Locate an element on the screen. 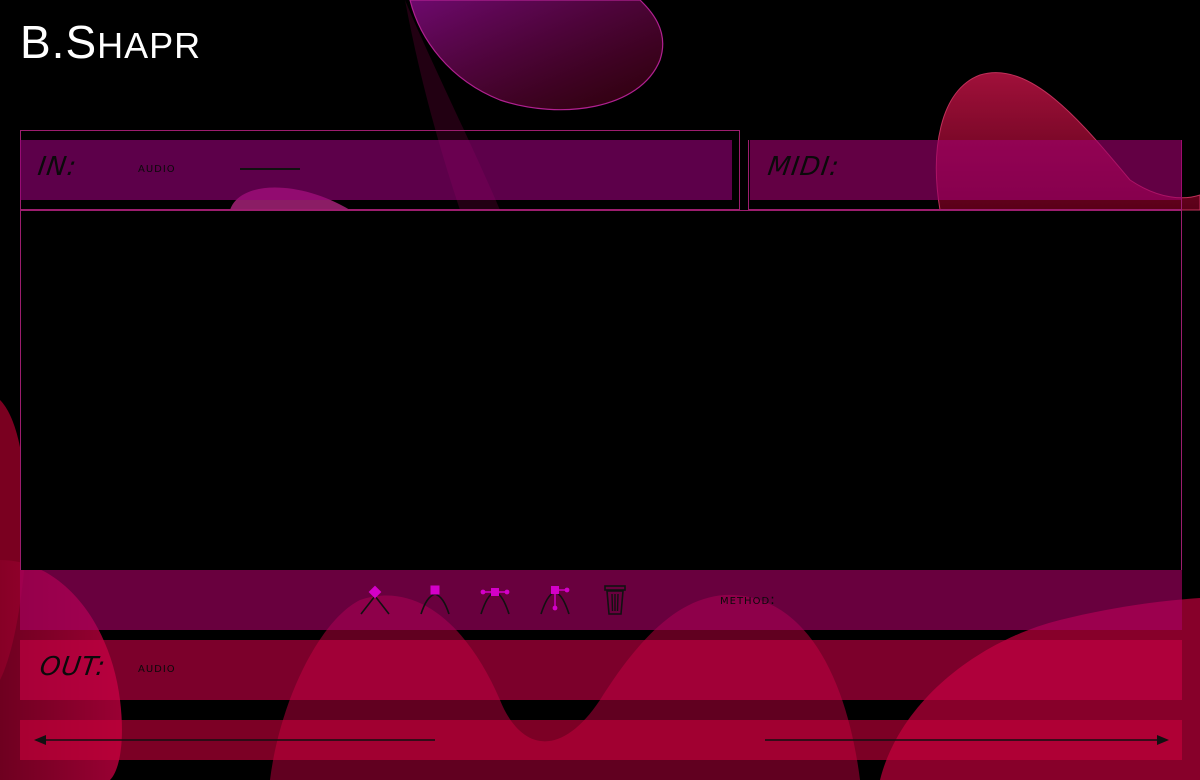 The width and height of the screenshot is (1200, 780). curve-node-icon is located at coordinates (435, 600).